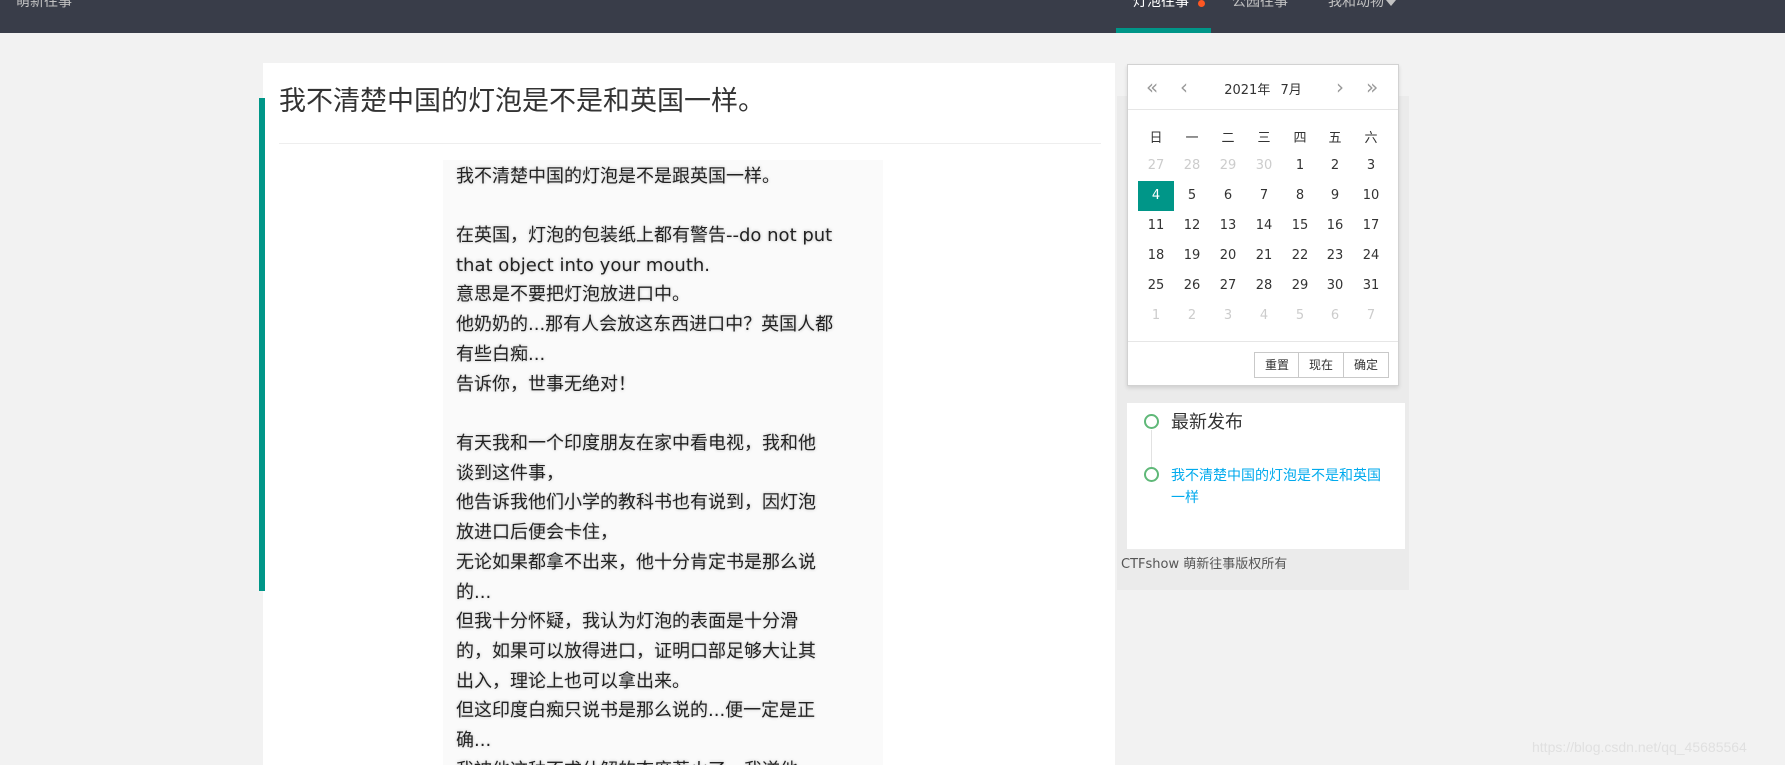 Image resolution: width=1785 pixels, height=765 pixels. Describe the element at coordinates (573, 294) in the screenshot. I see `post-line: 意思是不要把灯泡放进口中。` at that location.